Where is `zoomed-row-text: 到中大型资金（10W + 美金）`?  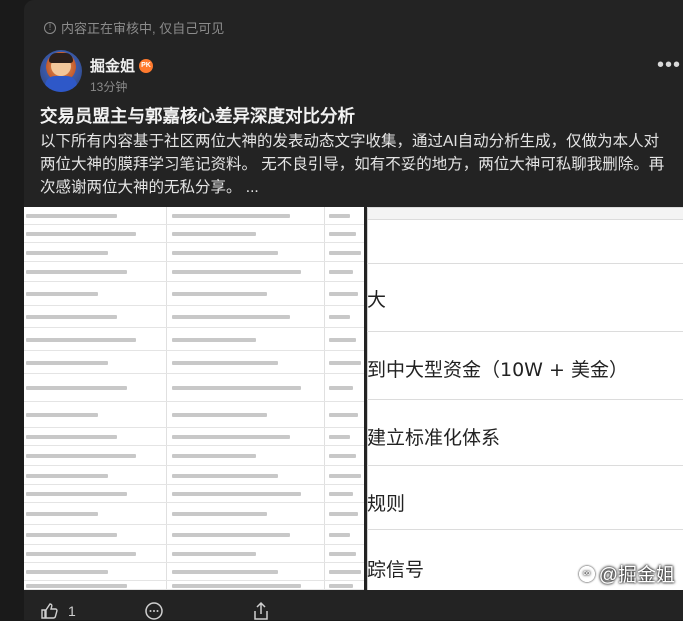
zoomed-row-text: 到中大型资金（10W + 美金） is located at coordinates (497, 370).